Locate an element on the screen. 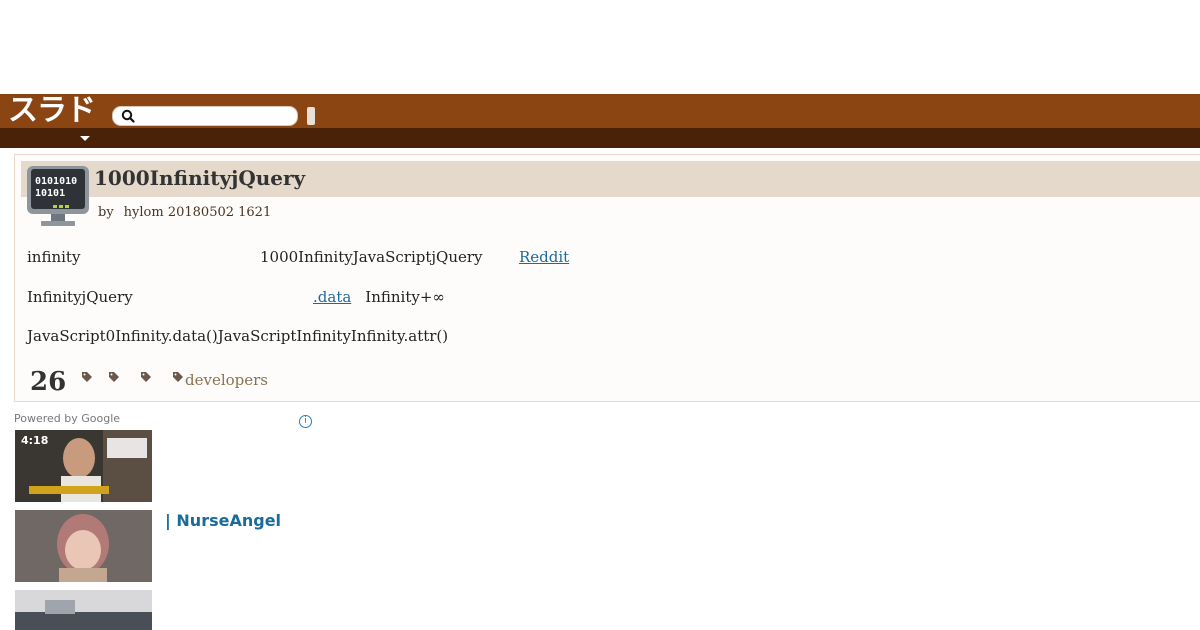 This screenshot has width=1200, height=630. site-logo: スラド is located at coordinates (52, 111).